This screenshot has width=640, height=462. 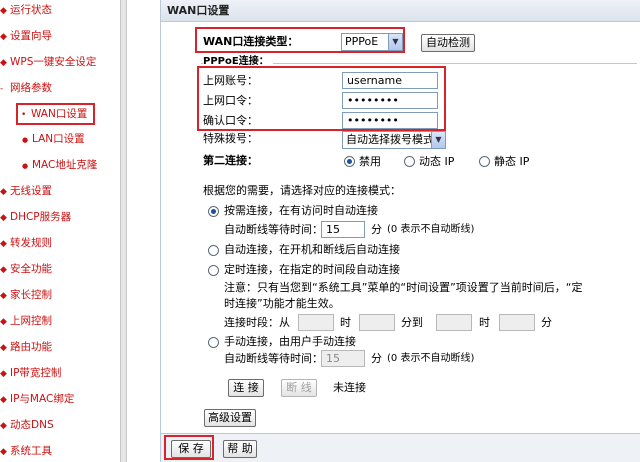 What do you see at coordinates (32, 425) in the screenshot?
I see `sidebar-item-label: 动态DNS` at bounding box center [32, 425].